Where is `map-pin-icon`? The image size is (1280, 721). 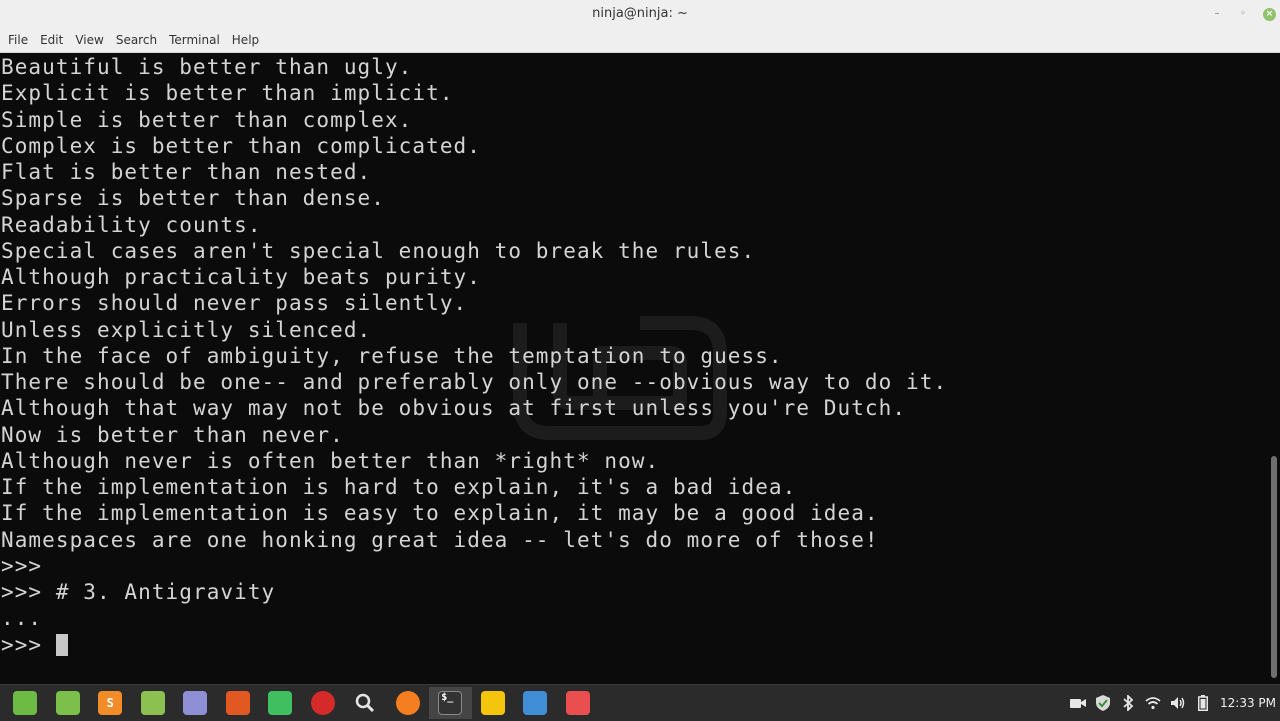 map-pin-icon is located at coordinates (323, 703).